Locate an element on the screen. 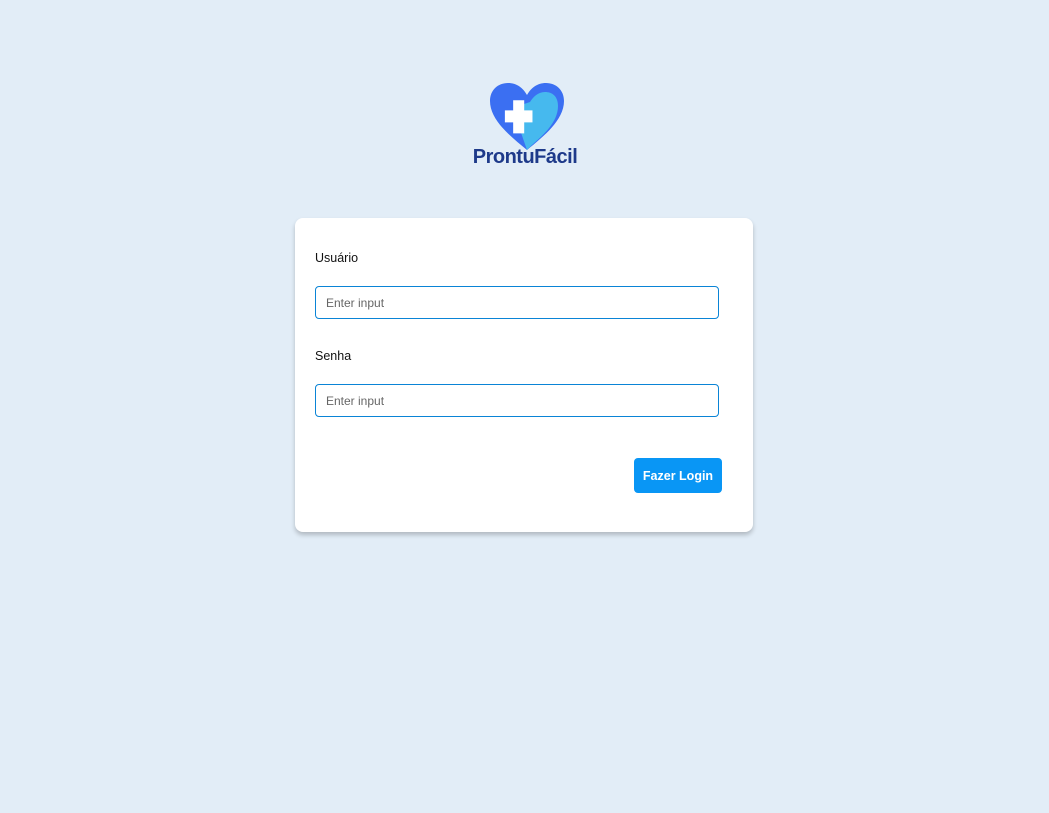  username-label: Usuário is located at coordinates (337, 258).